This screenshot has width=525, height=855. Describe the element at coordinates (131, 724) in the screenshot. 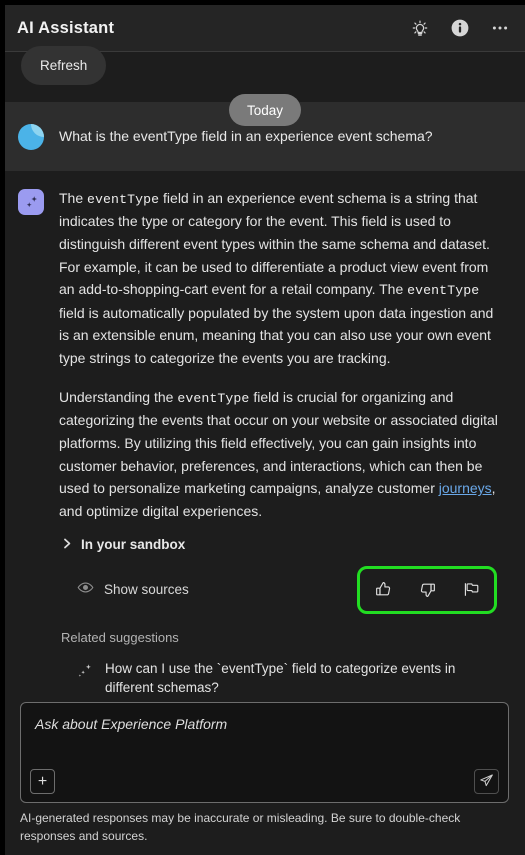

I see `composer-placeholder: Ask about Experience Platform` at that location.